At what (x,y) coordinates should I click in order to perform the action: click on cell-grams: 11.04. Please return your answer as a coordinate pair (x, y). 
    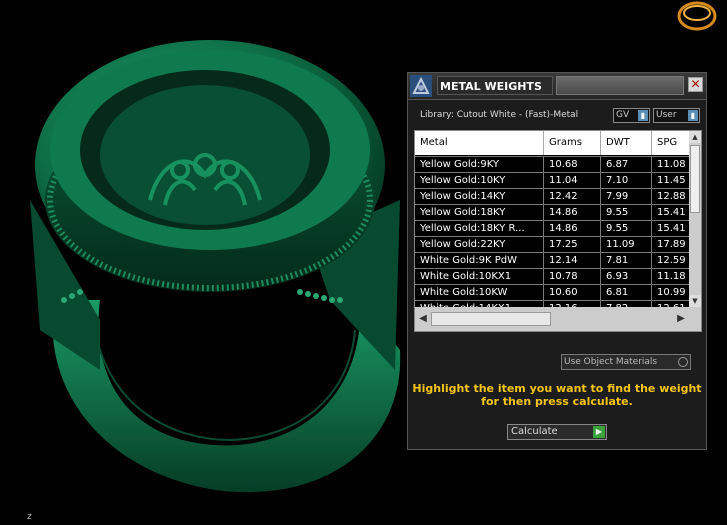
    Looking at the image, I should click on (572, 180).